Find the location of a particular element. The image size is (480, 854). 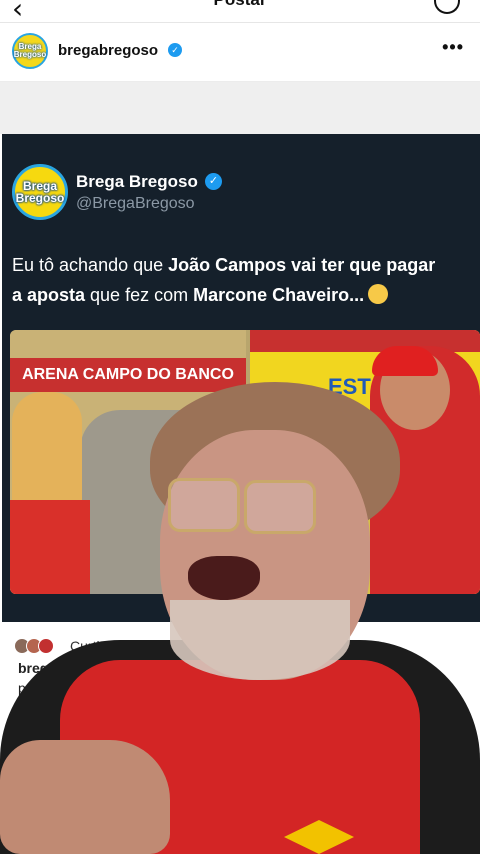

avatar-logo-text: Brega Bregoso is located at coordinates (30, 50).